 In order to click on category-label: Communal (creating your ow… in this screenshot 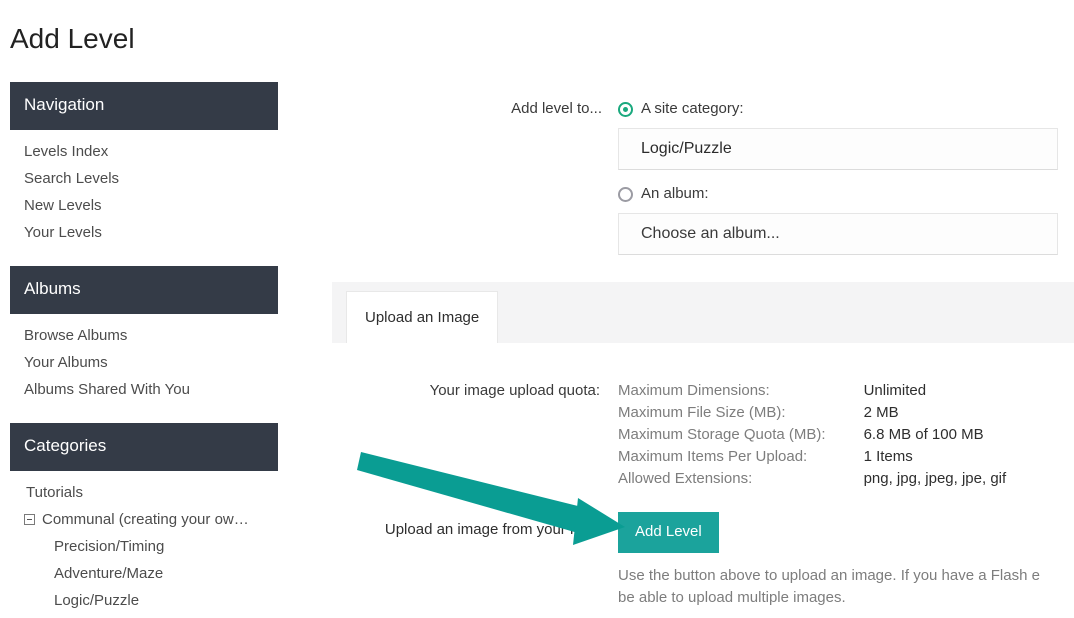, I will do `click(145, 519)`.